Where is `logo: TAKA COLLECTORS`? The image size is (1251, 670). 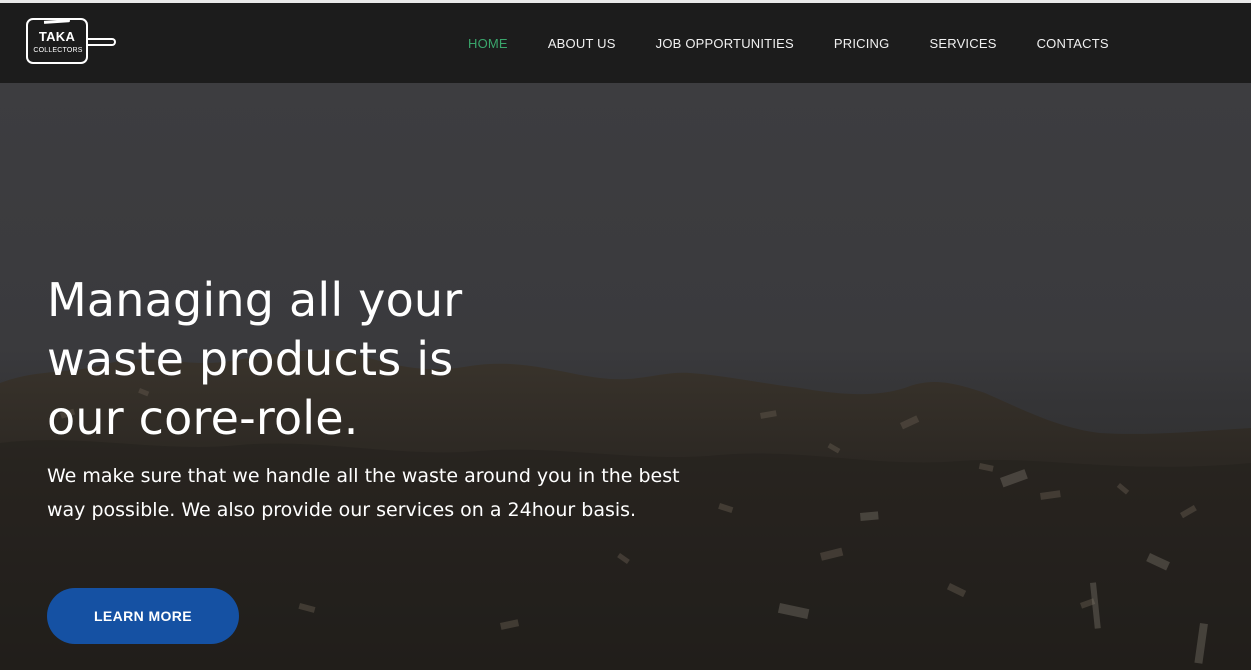
logo: TAKA COLLECTORS is located at coordinates (72, 43).